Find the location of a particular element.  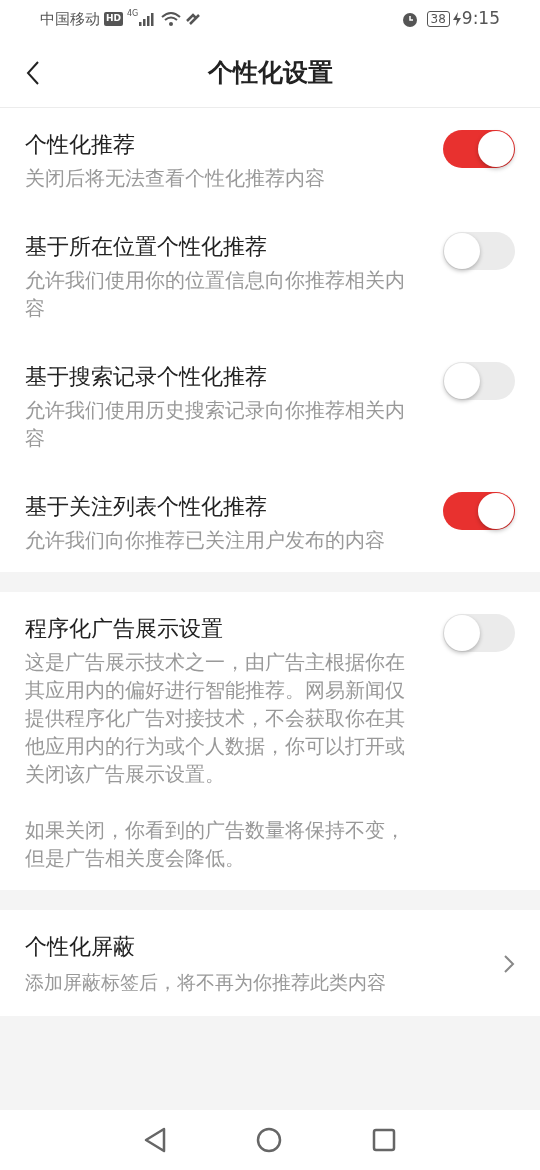

setting-title: 基于关注列表个性化推荐 is located at coordinates (146, 507).